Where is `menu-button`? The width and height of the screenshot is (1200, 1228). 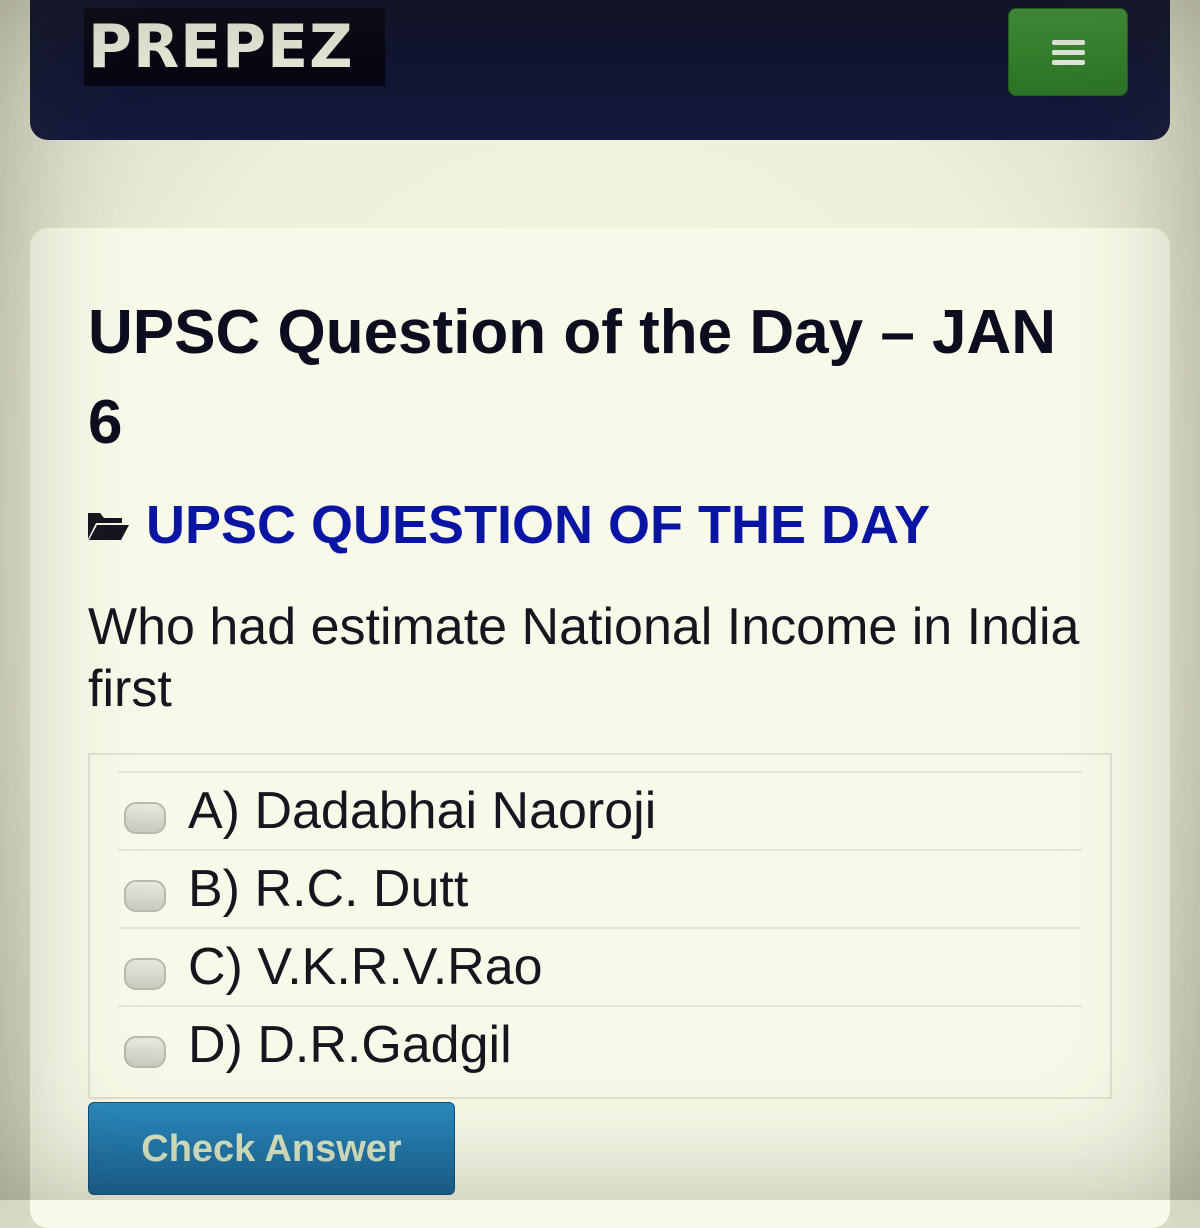
menu-button is located at coordinates (1068, 52).